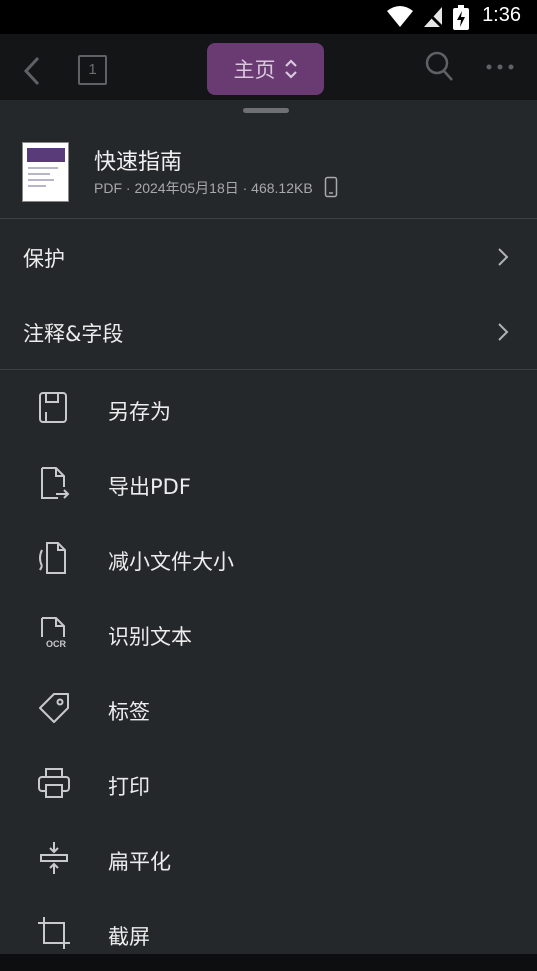  Describe the element at coordinates (439, 66) in the screenshot. I see `search-icon` at that location.